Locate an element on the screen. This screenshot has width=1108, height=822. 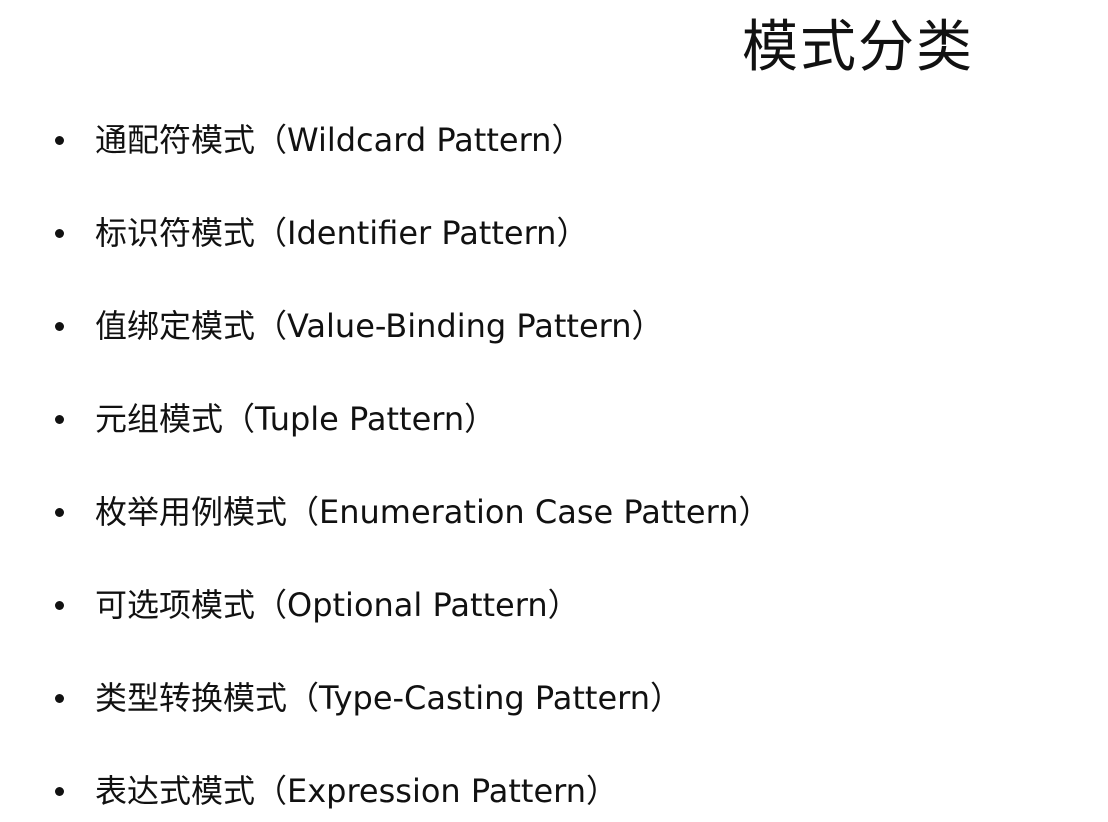
list-item-text: 通配符模式（Wildcard Pattern） is located at coordinates (339, 140).